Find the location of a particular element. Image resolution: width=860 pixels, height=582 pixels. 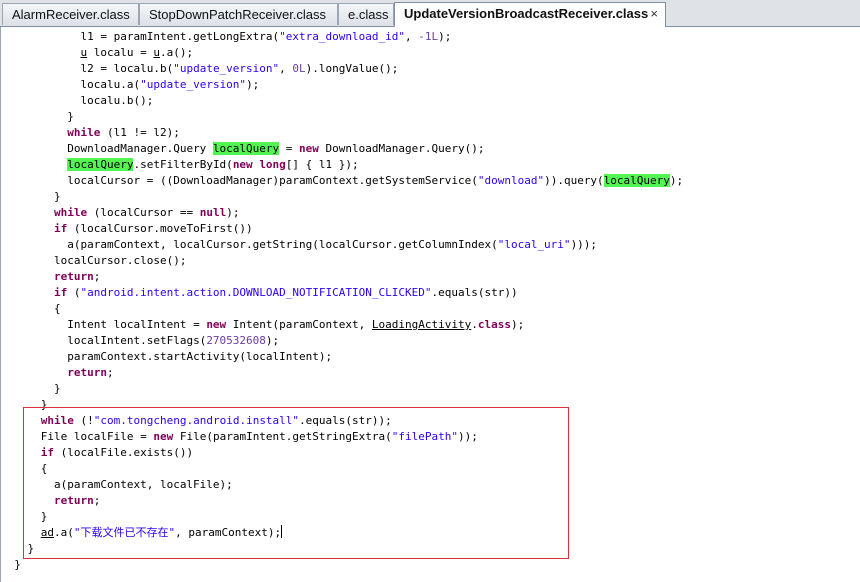

code-line: paramContext.startActivity(localIntent); is located at coordinates (200, 356).